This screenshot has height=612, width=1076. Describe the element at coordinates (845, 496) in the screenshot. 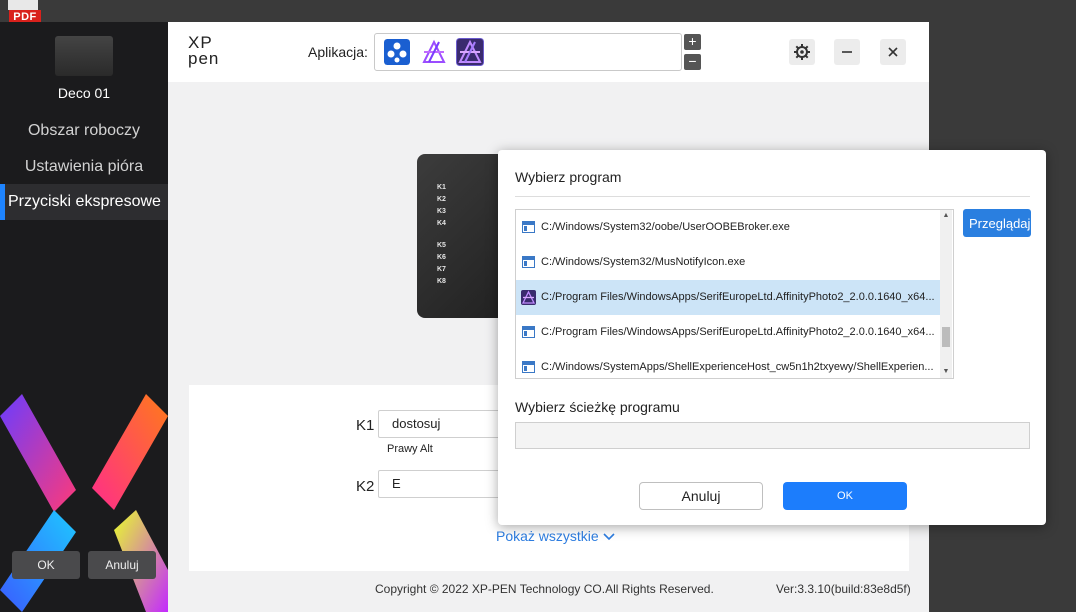

I see `dialog-ok-button: OK` at that location.